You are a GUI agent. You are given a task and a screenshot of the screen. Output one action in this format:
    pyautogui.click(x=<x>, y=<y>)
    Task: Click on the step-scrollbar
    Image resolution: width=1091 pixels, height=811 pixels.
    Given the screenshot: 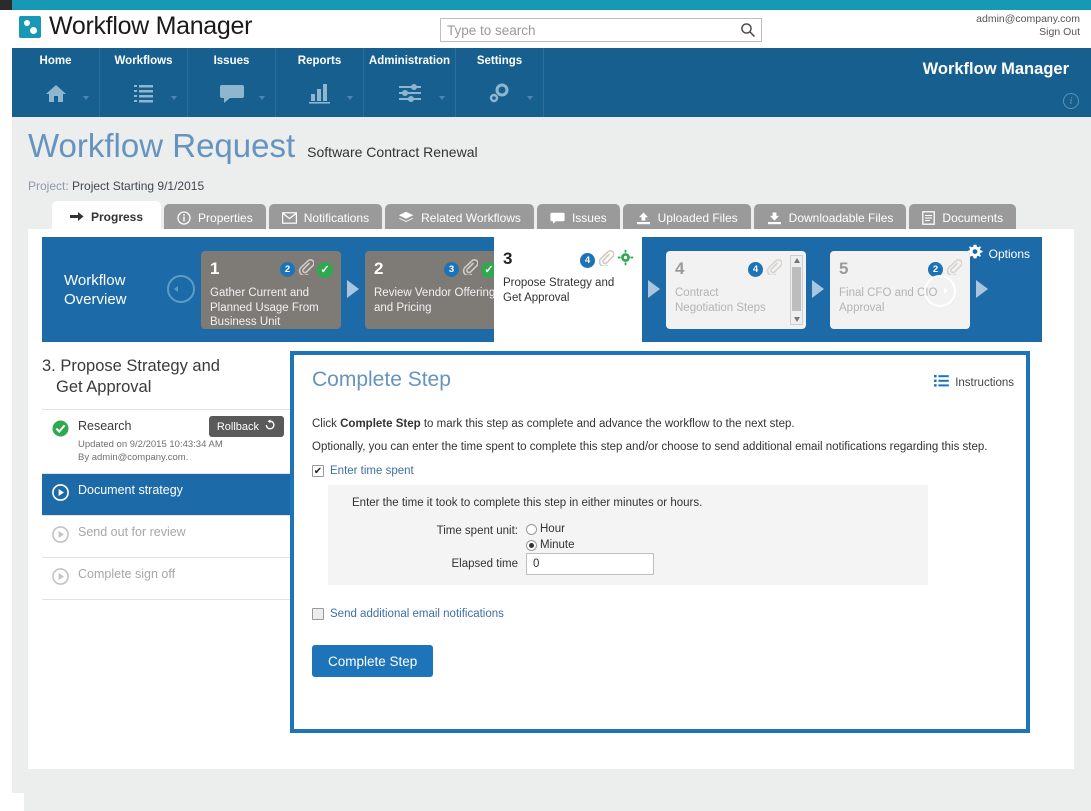 What is the action you would take?
    pyautogui.click(x=796, y=290)
    